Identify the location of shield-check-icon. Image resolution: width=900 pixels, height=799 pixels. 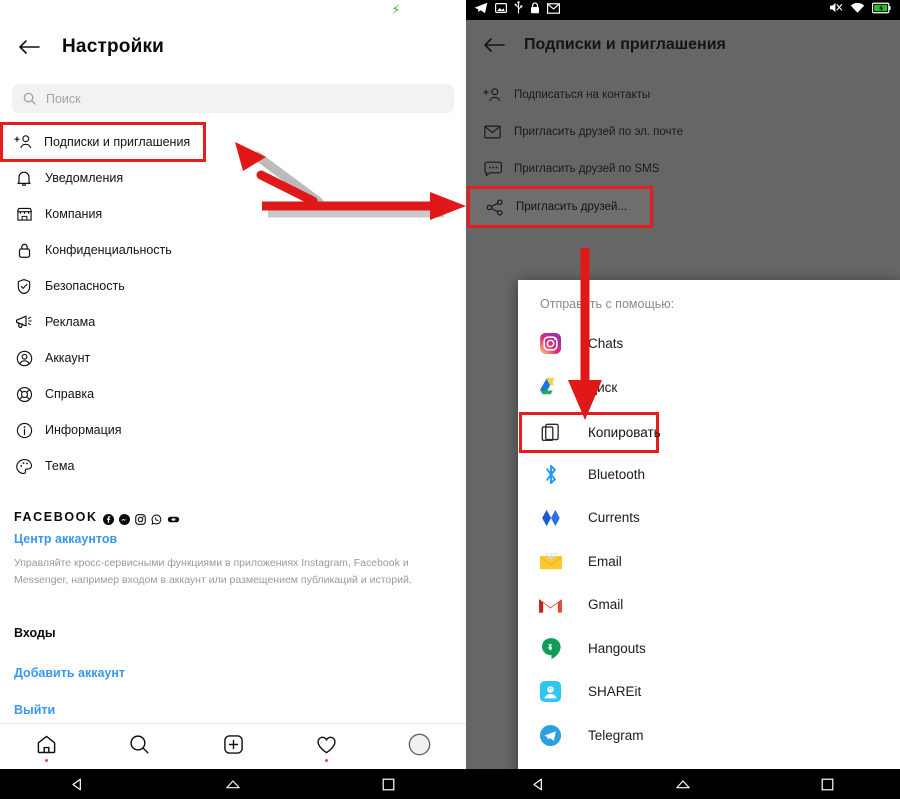
(24, 286).